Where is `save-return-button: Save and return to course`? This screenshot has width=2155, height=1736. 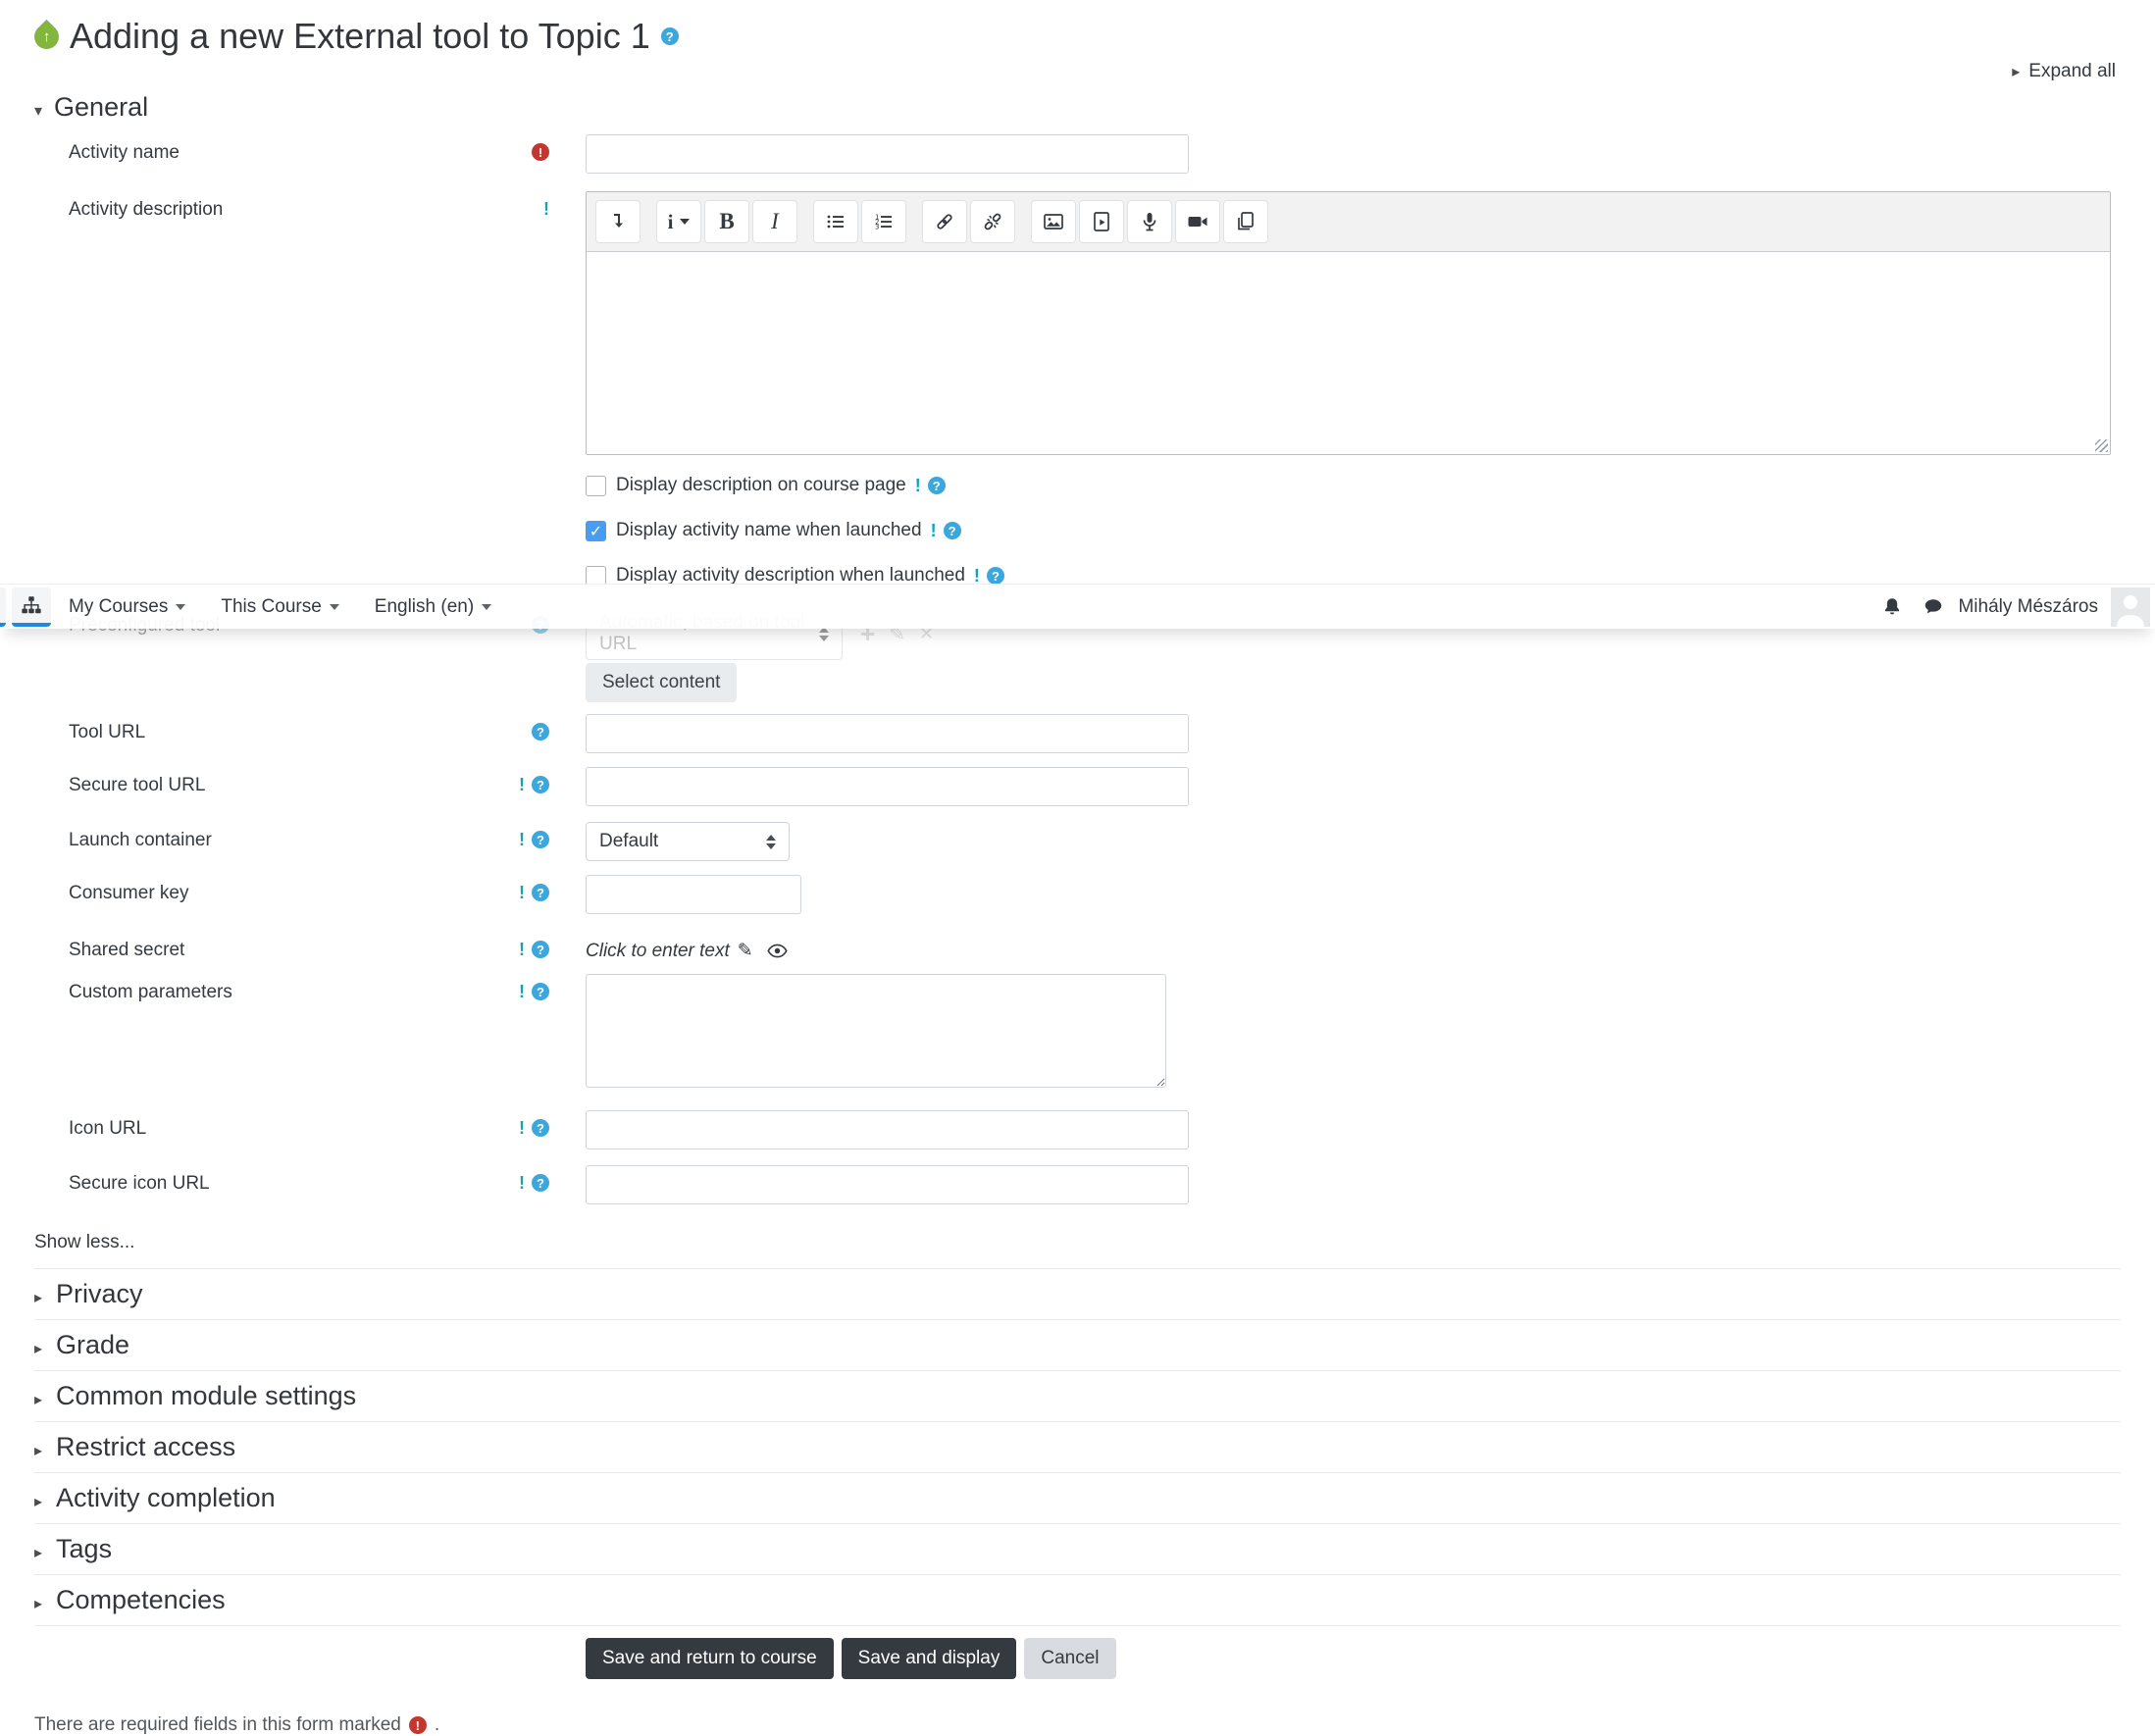
save-return-button: Save and return to course is located at coordinates (710, 1659).